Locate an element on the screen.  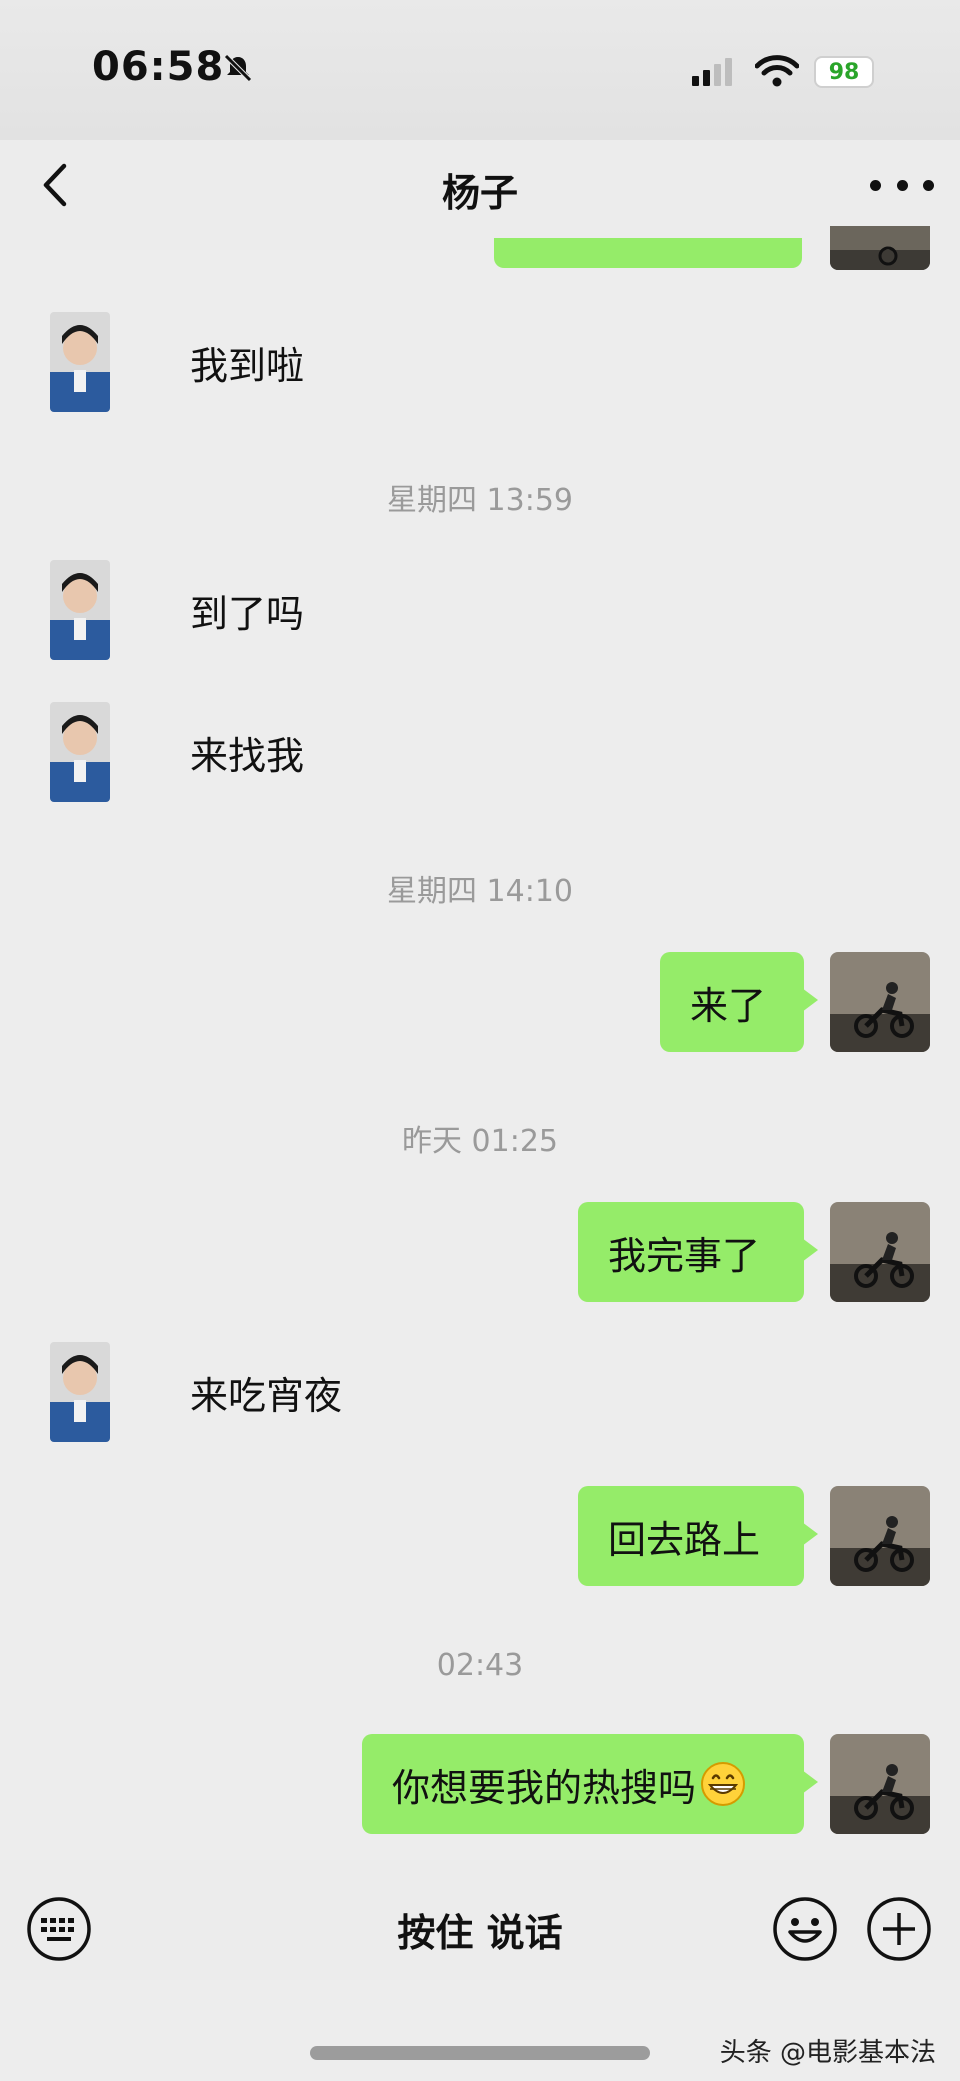
grinning-face-icon is located at coordinates (723, 1784).